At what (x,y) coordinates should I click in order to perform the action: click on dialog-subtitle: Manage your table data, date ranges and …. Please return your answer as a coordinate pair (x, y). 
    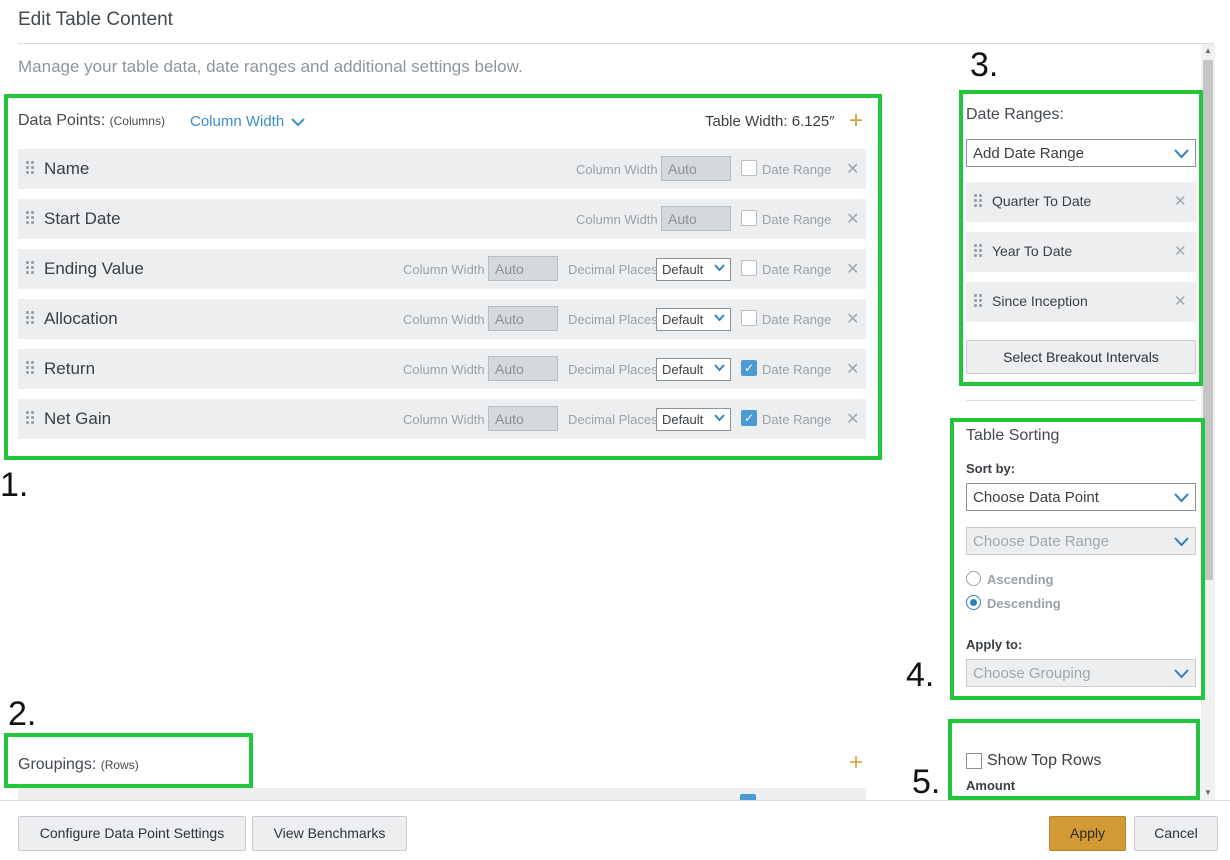
    Looking at the image, I should click on (270, 66).